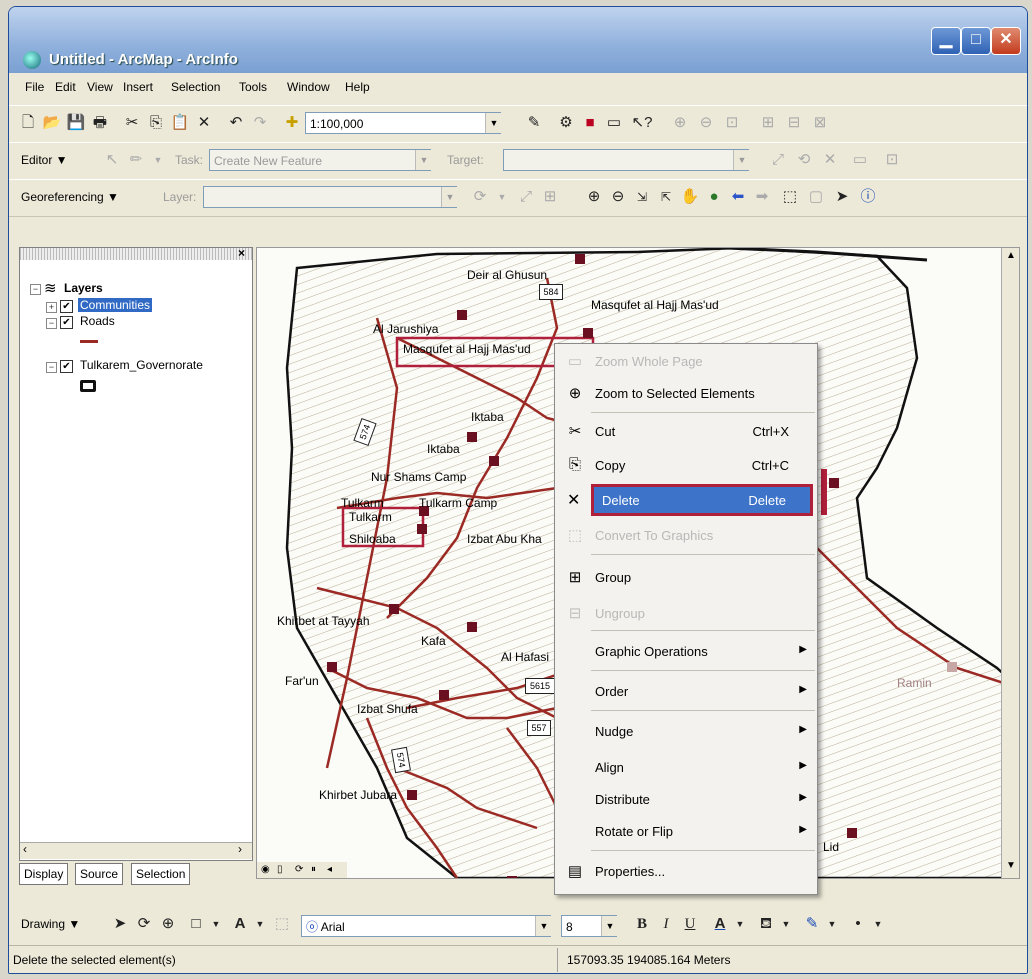 The image size is (1032, 979). What do you see at coordinates (265, 869) in the screenshot?
I see `data-view-icon: ◉` at bounding box center [265, 869].